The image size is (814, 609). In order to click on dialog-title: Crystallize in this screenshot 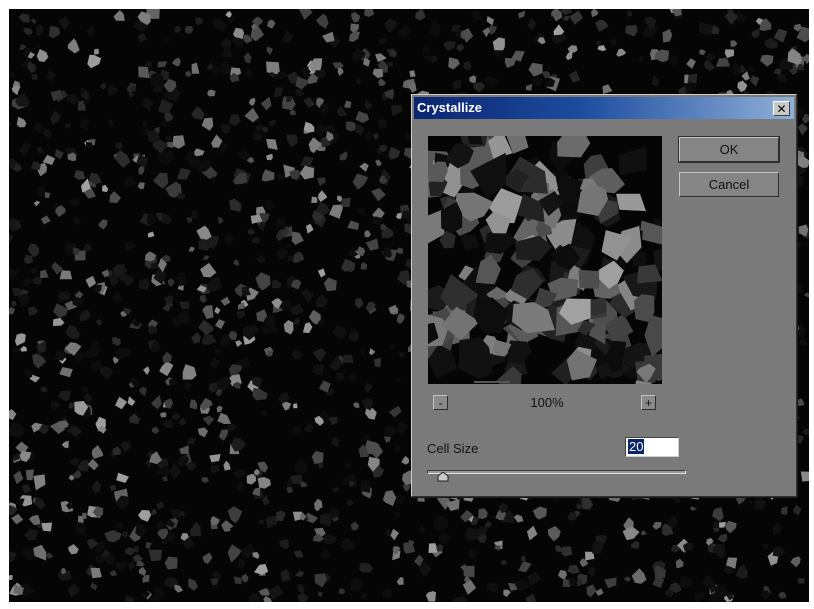, I will do `click(450, 107)`.